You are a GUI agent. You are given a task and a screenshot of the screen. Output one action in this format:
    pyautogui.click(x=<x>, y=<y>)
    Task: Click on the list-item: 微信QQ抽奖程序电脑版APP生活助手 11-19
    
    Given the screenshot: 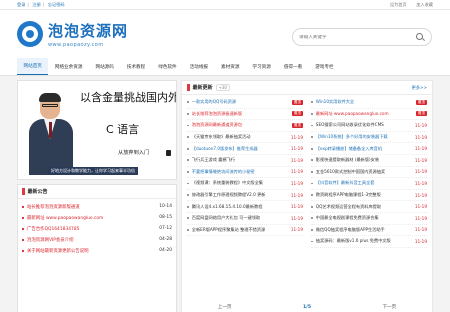 What is the action you would take?
    pyautogui.click(x=369, y=231)
    